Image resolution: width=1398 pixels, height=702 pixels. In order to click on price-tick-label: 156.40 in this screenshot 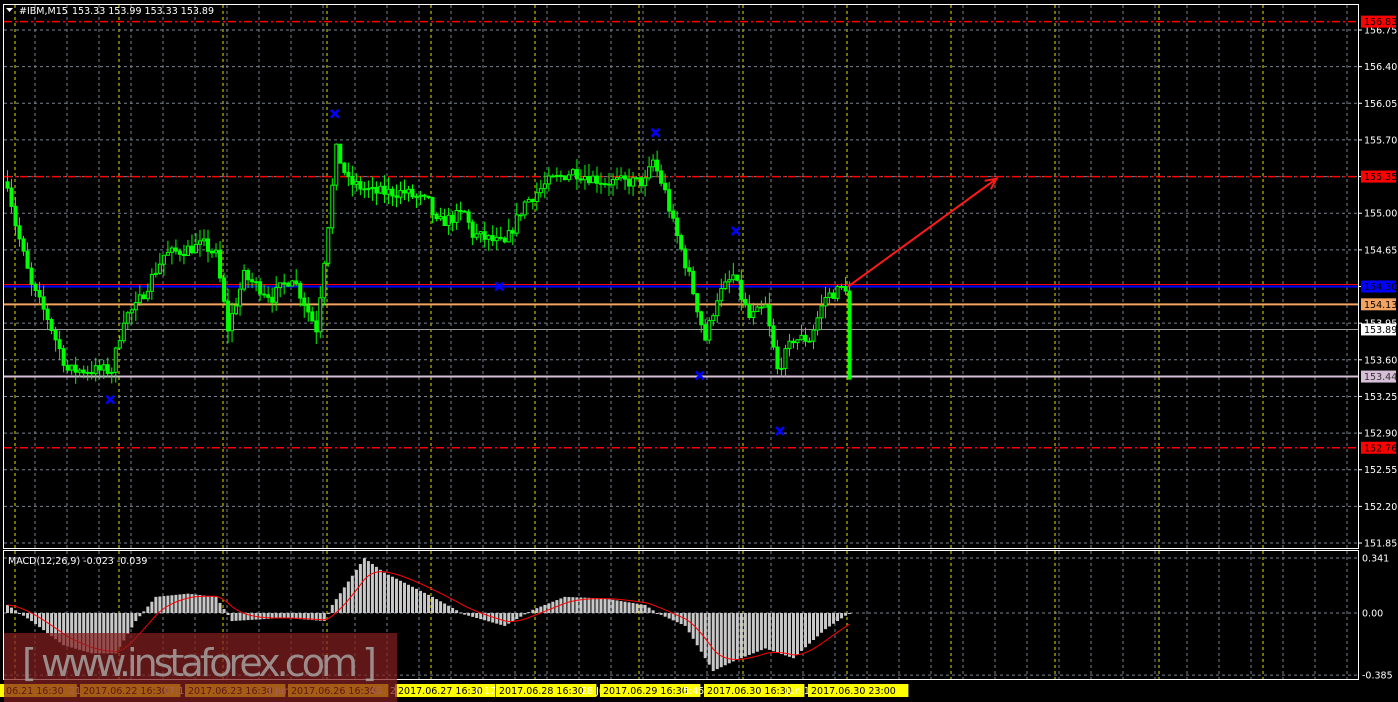, I will do `click(1380, 67)`.